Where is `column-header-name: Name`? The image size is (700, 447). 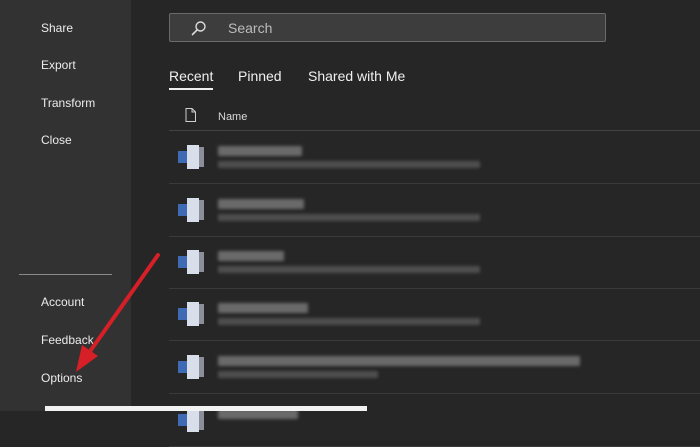
column-header-name: Name is located at coordinates (232, 117).